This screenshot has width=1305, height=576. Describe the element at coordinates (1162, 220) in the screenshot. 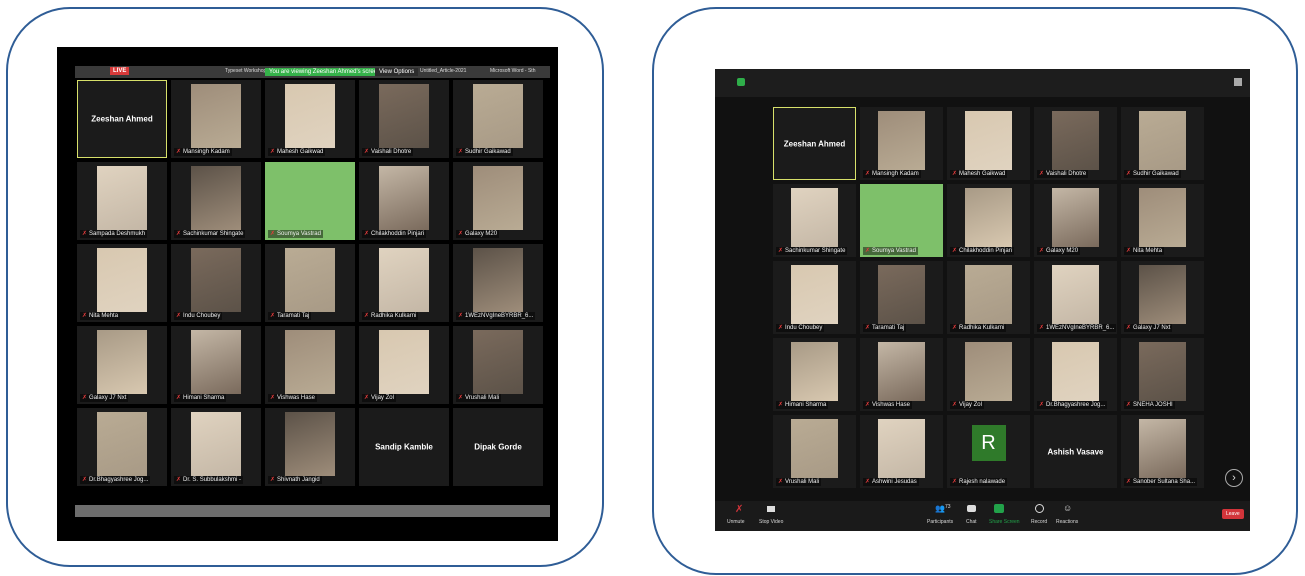

I see `right-participant-tile: ✗ Nita Mehta` at that location.